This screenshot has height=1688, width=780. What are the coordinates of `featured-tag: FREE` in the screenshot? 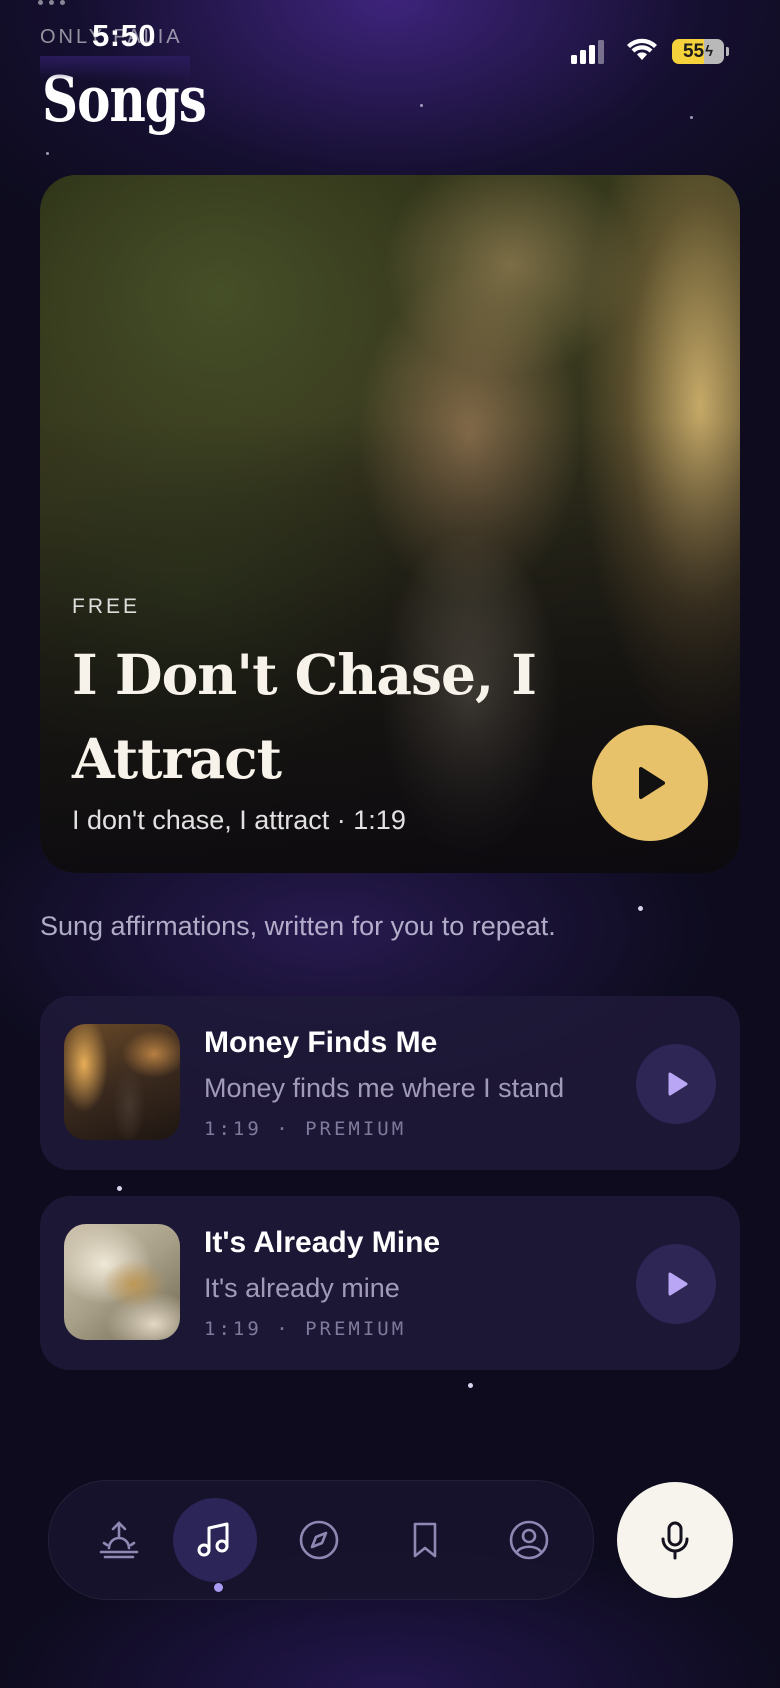 It's located at (106, 606).